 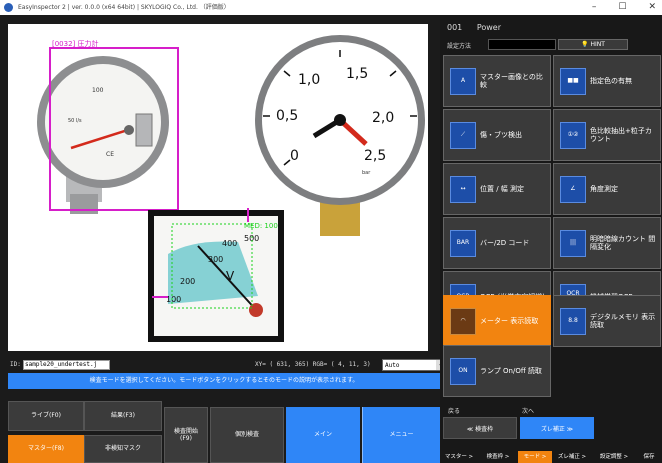 I want to click on prev-button: ≪ 検査枠, so click(x=480, y=428).